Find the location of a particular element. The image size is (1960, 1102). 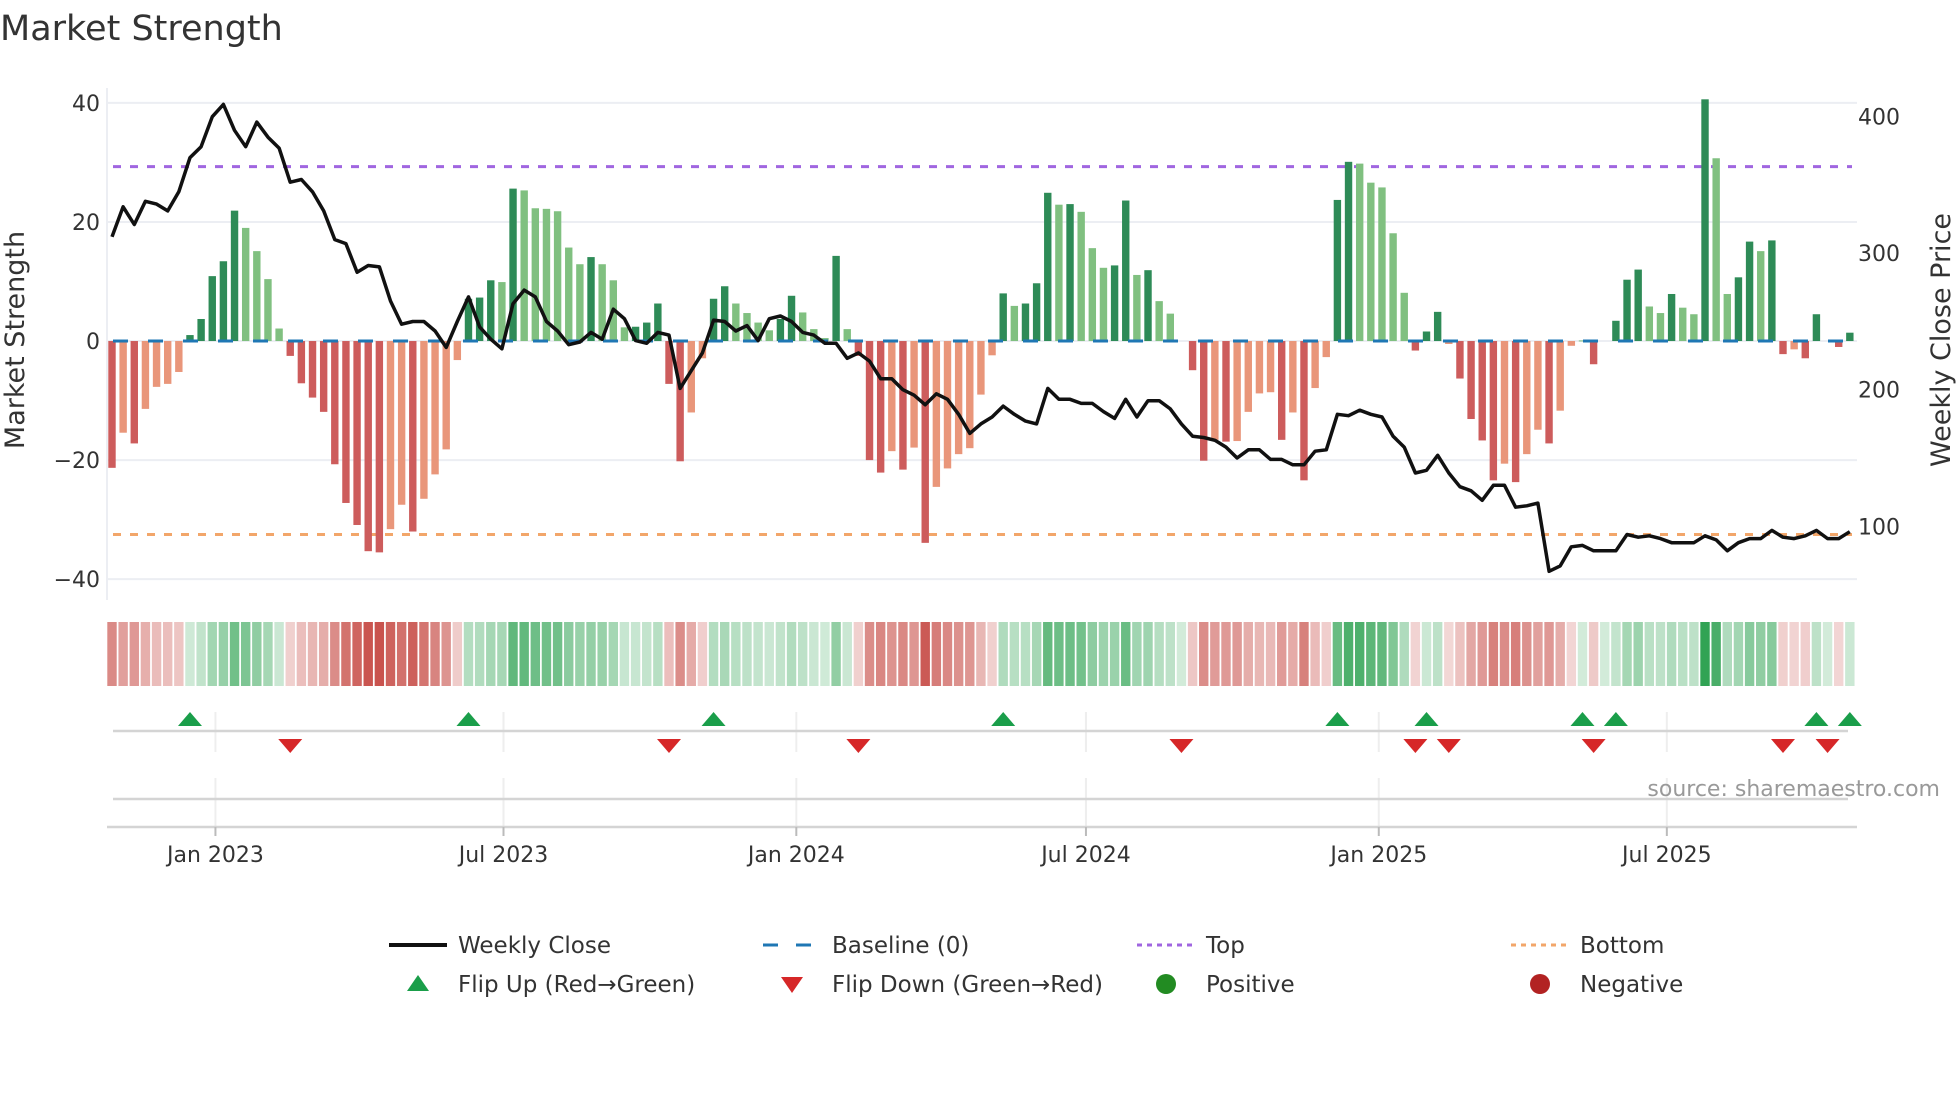

y2-tick-label: 200 is located at coordinates (1879, 391).